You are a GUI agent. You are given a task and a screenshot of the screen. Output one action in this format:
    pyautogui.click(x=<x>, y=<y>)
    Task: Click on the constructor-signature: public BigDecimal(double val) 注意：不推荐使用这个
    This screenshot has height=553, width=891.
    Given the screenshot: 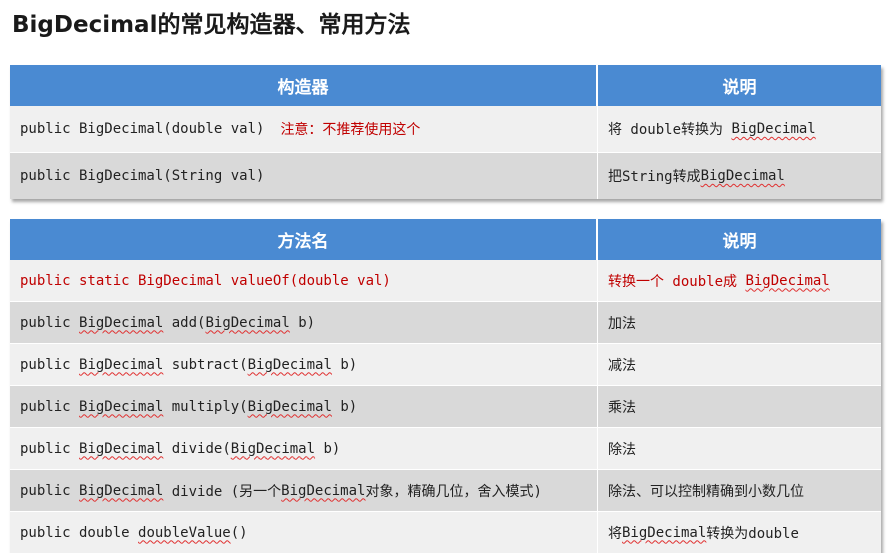 What is the action you would take?
    pyautogui.click(x=304, y=129)
    